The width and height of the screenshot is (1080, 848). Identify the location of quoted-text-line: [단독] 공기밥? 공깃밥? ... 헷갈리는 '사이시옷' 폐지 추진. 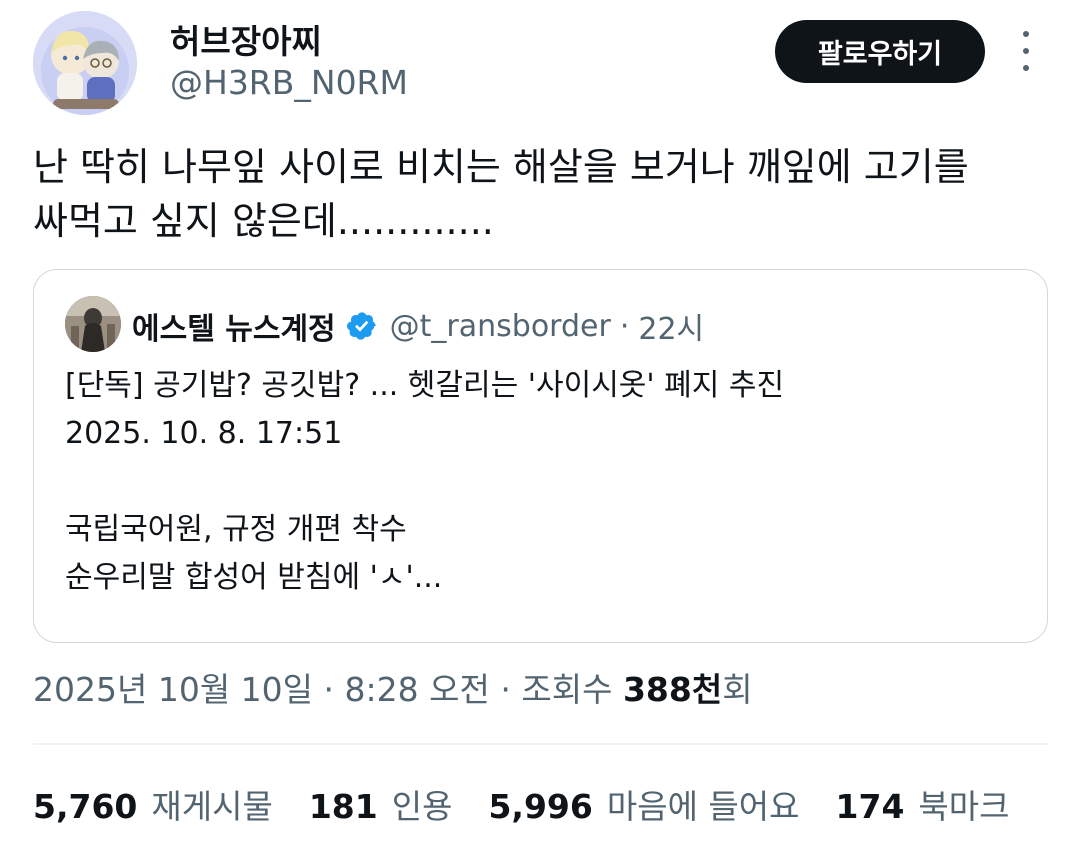
(425, 385).